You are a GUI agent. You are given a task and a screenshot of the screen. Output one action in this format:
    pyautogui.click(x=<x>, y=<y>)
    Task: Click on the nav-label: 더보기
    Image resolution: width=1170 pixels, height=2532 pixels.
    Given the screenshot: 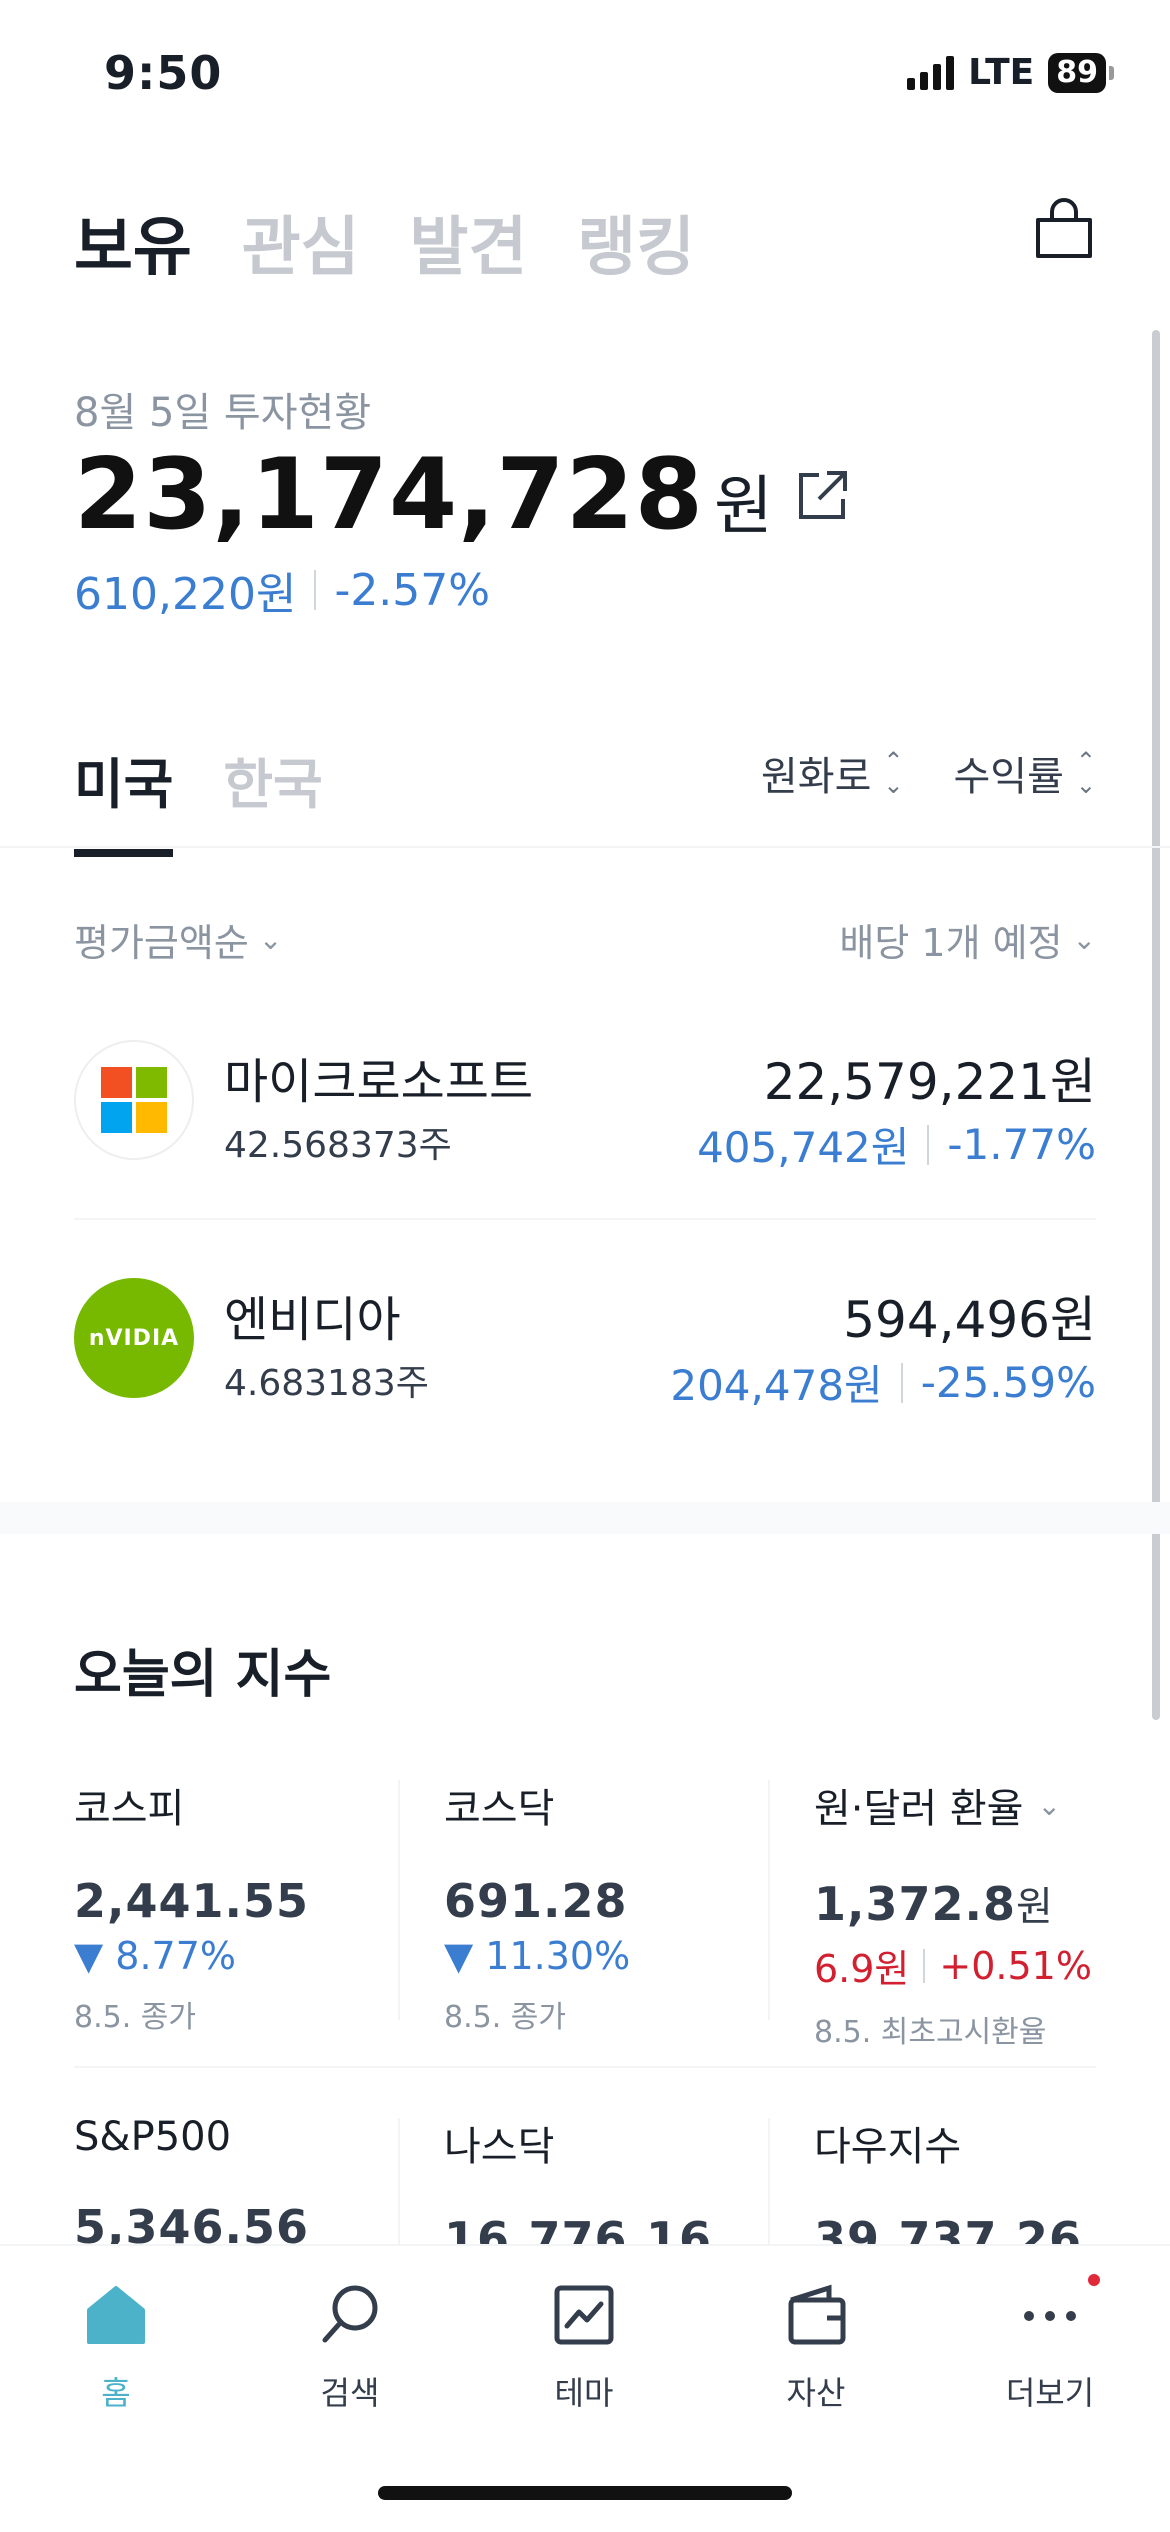 What is the action you would take?
    pyautogui.click(x=1050, y=2393)
    